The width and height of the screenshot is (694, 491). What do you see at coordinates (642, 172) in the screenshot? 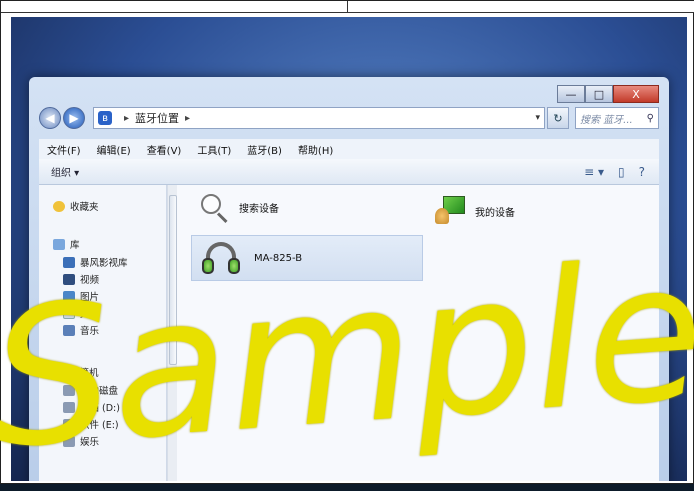
I see `help-icon: ?` at bounding box center [642, 172].